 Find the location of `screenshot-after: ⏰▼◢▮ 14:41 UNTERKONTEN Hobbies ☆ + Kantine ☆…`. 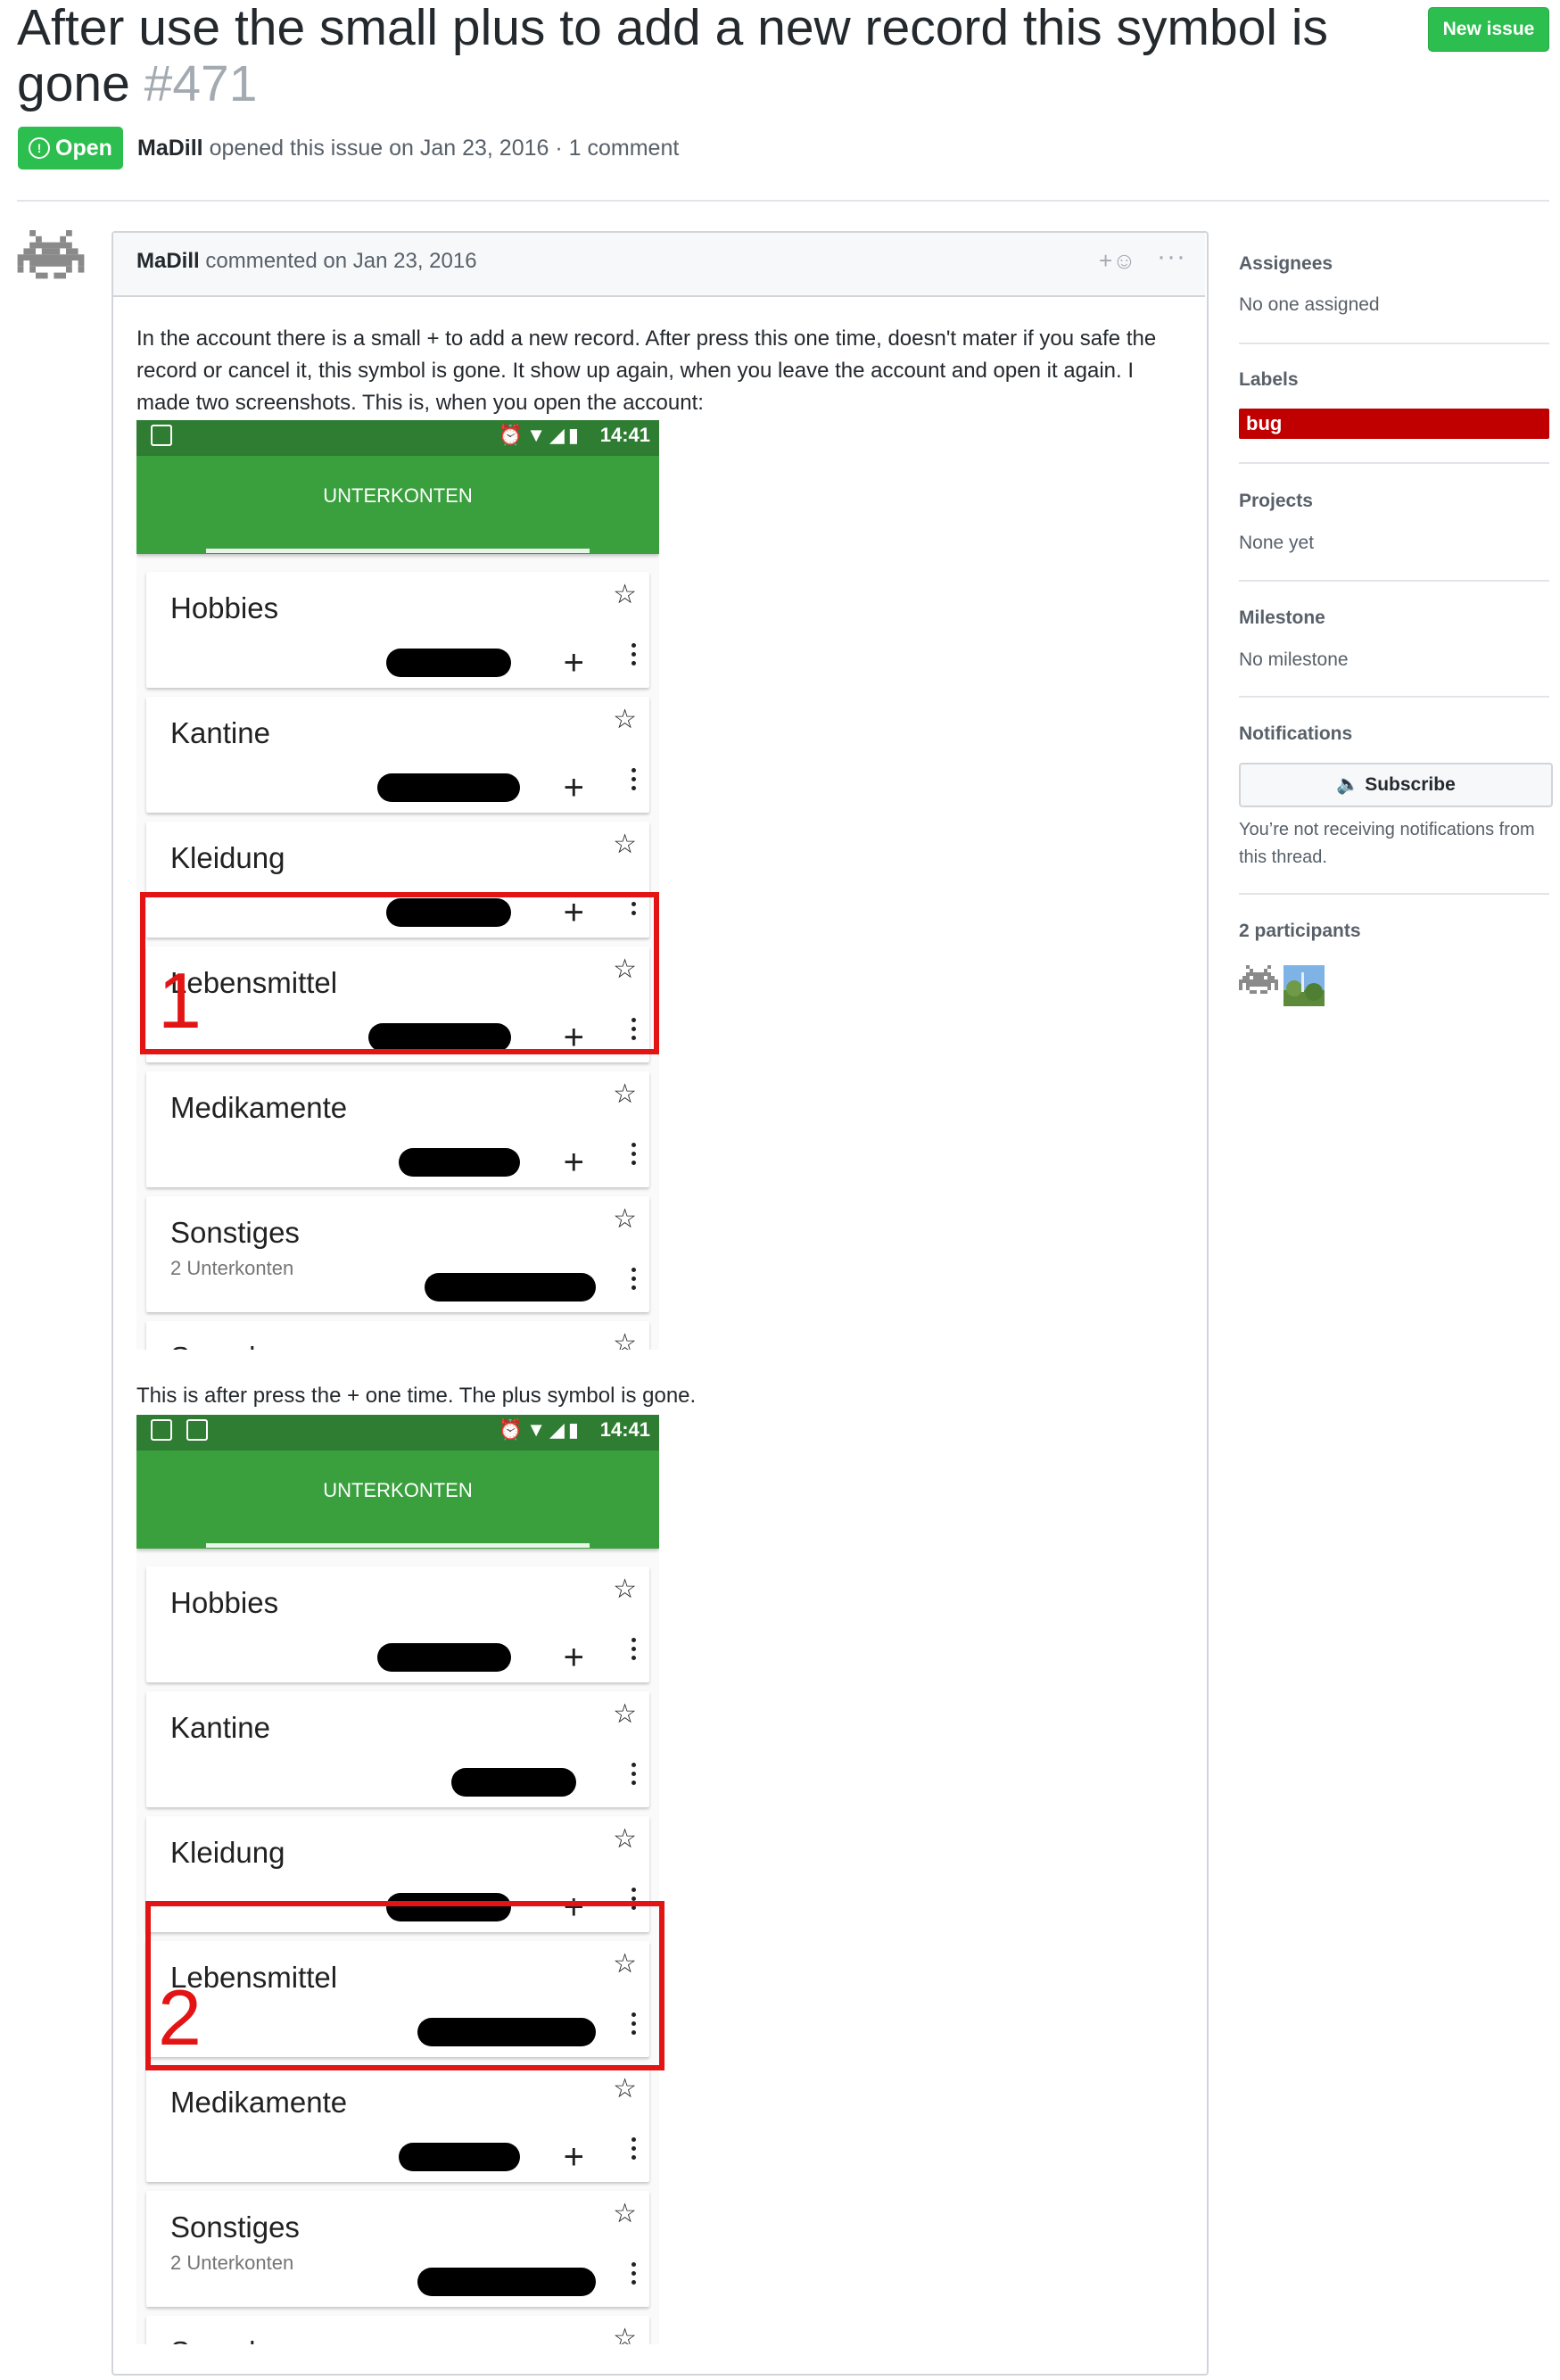

screenshot-after: ⏰▼◢▮ 14:41 UNTERKONTEN Hobbies ☆ + Kantine ☆… is located at coordinates (397, 1879).